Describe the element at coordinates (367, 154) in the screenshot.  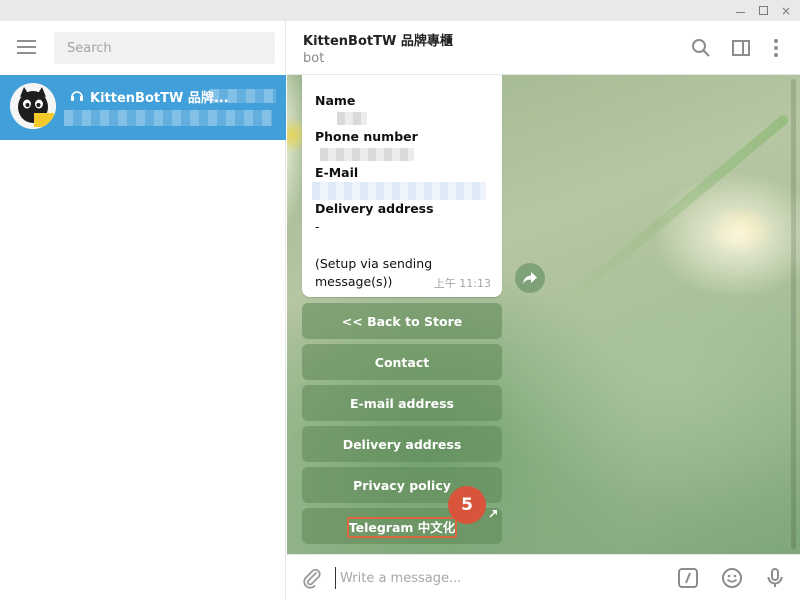
I see `phone-value-redacted` at that location.